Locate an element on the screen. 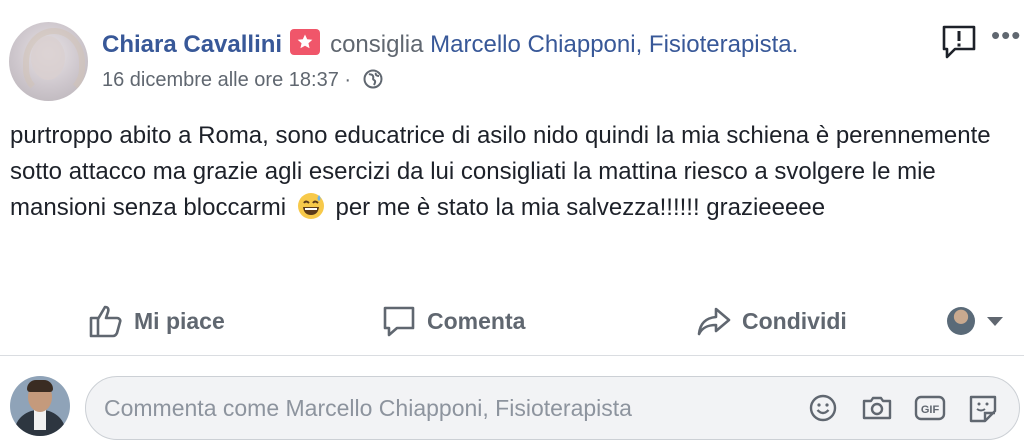 The image size is (1024, 440). avatar-face is located at coordinates (48, 58).